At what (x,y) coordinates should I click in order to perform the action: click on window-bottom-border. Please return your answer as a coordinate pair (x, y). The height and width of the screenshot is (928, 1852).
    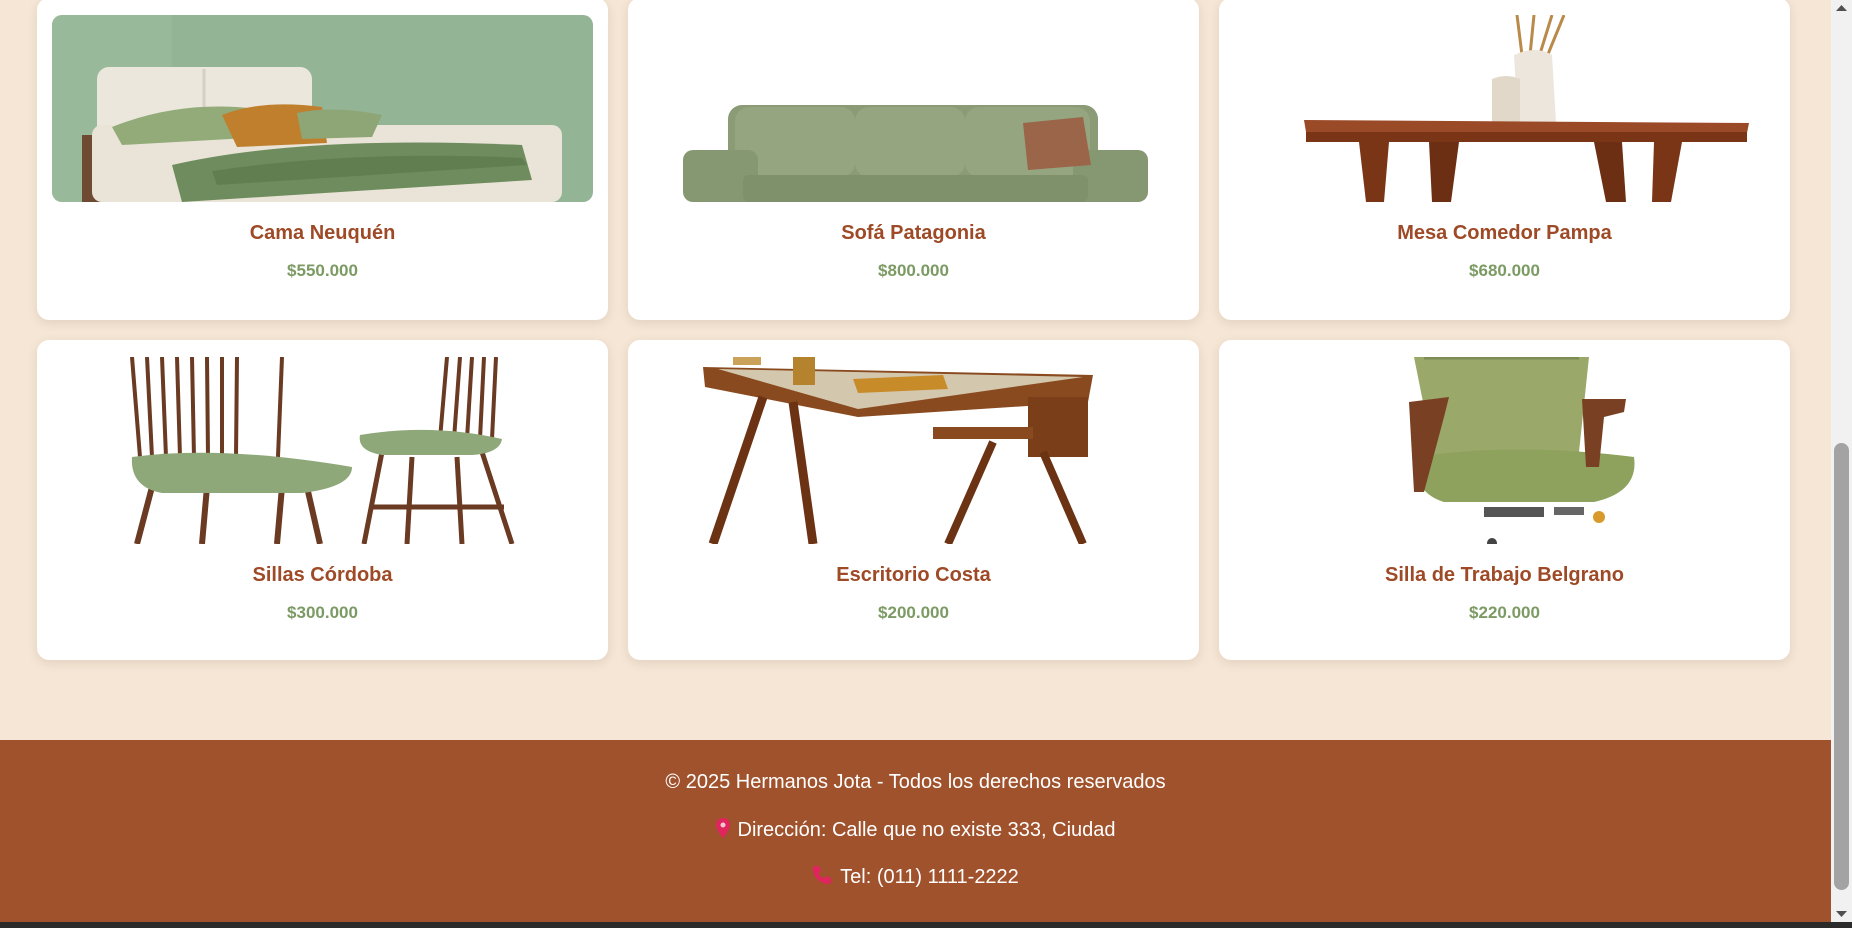
    Looking at the image, I should click on (926, 925).